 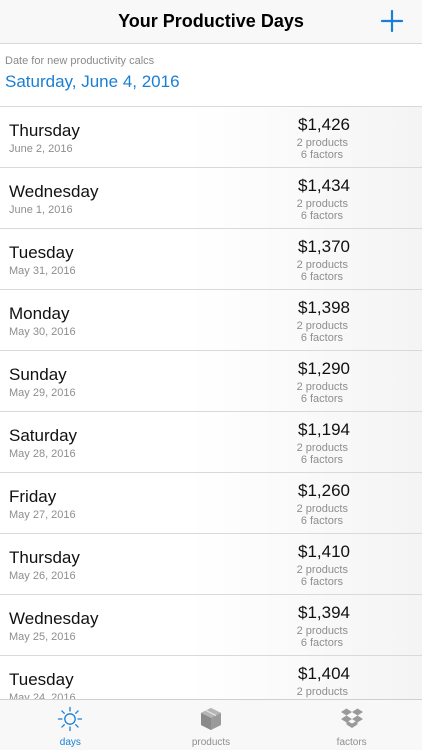 What do you see at coordinates (42, 576) in the screenshot?
I see `date-label: May 26, 2016` at bounding box center [42, 576].